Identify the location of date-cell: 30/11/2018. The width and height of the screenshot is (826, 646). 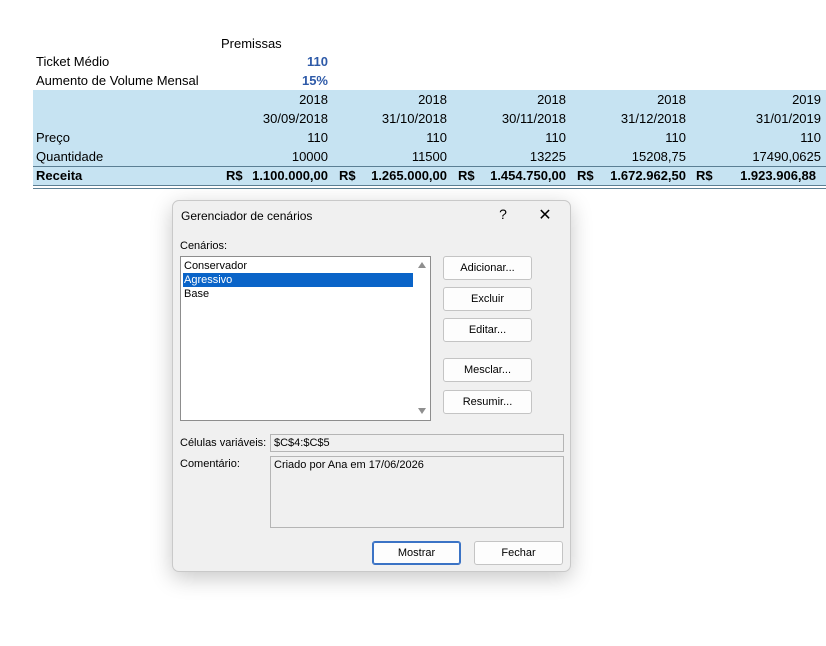
(517, 118).